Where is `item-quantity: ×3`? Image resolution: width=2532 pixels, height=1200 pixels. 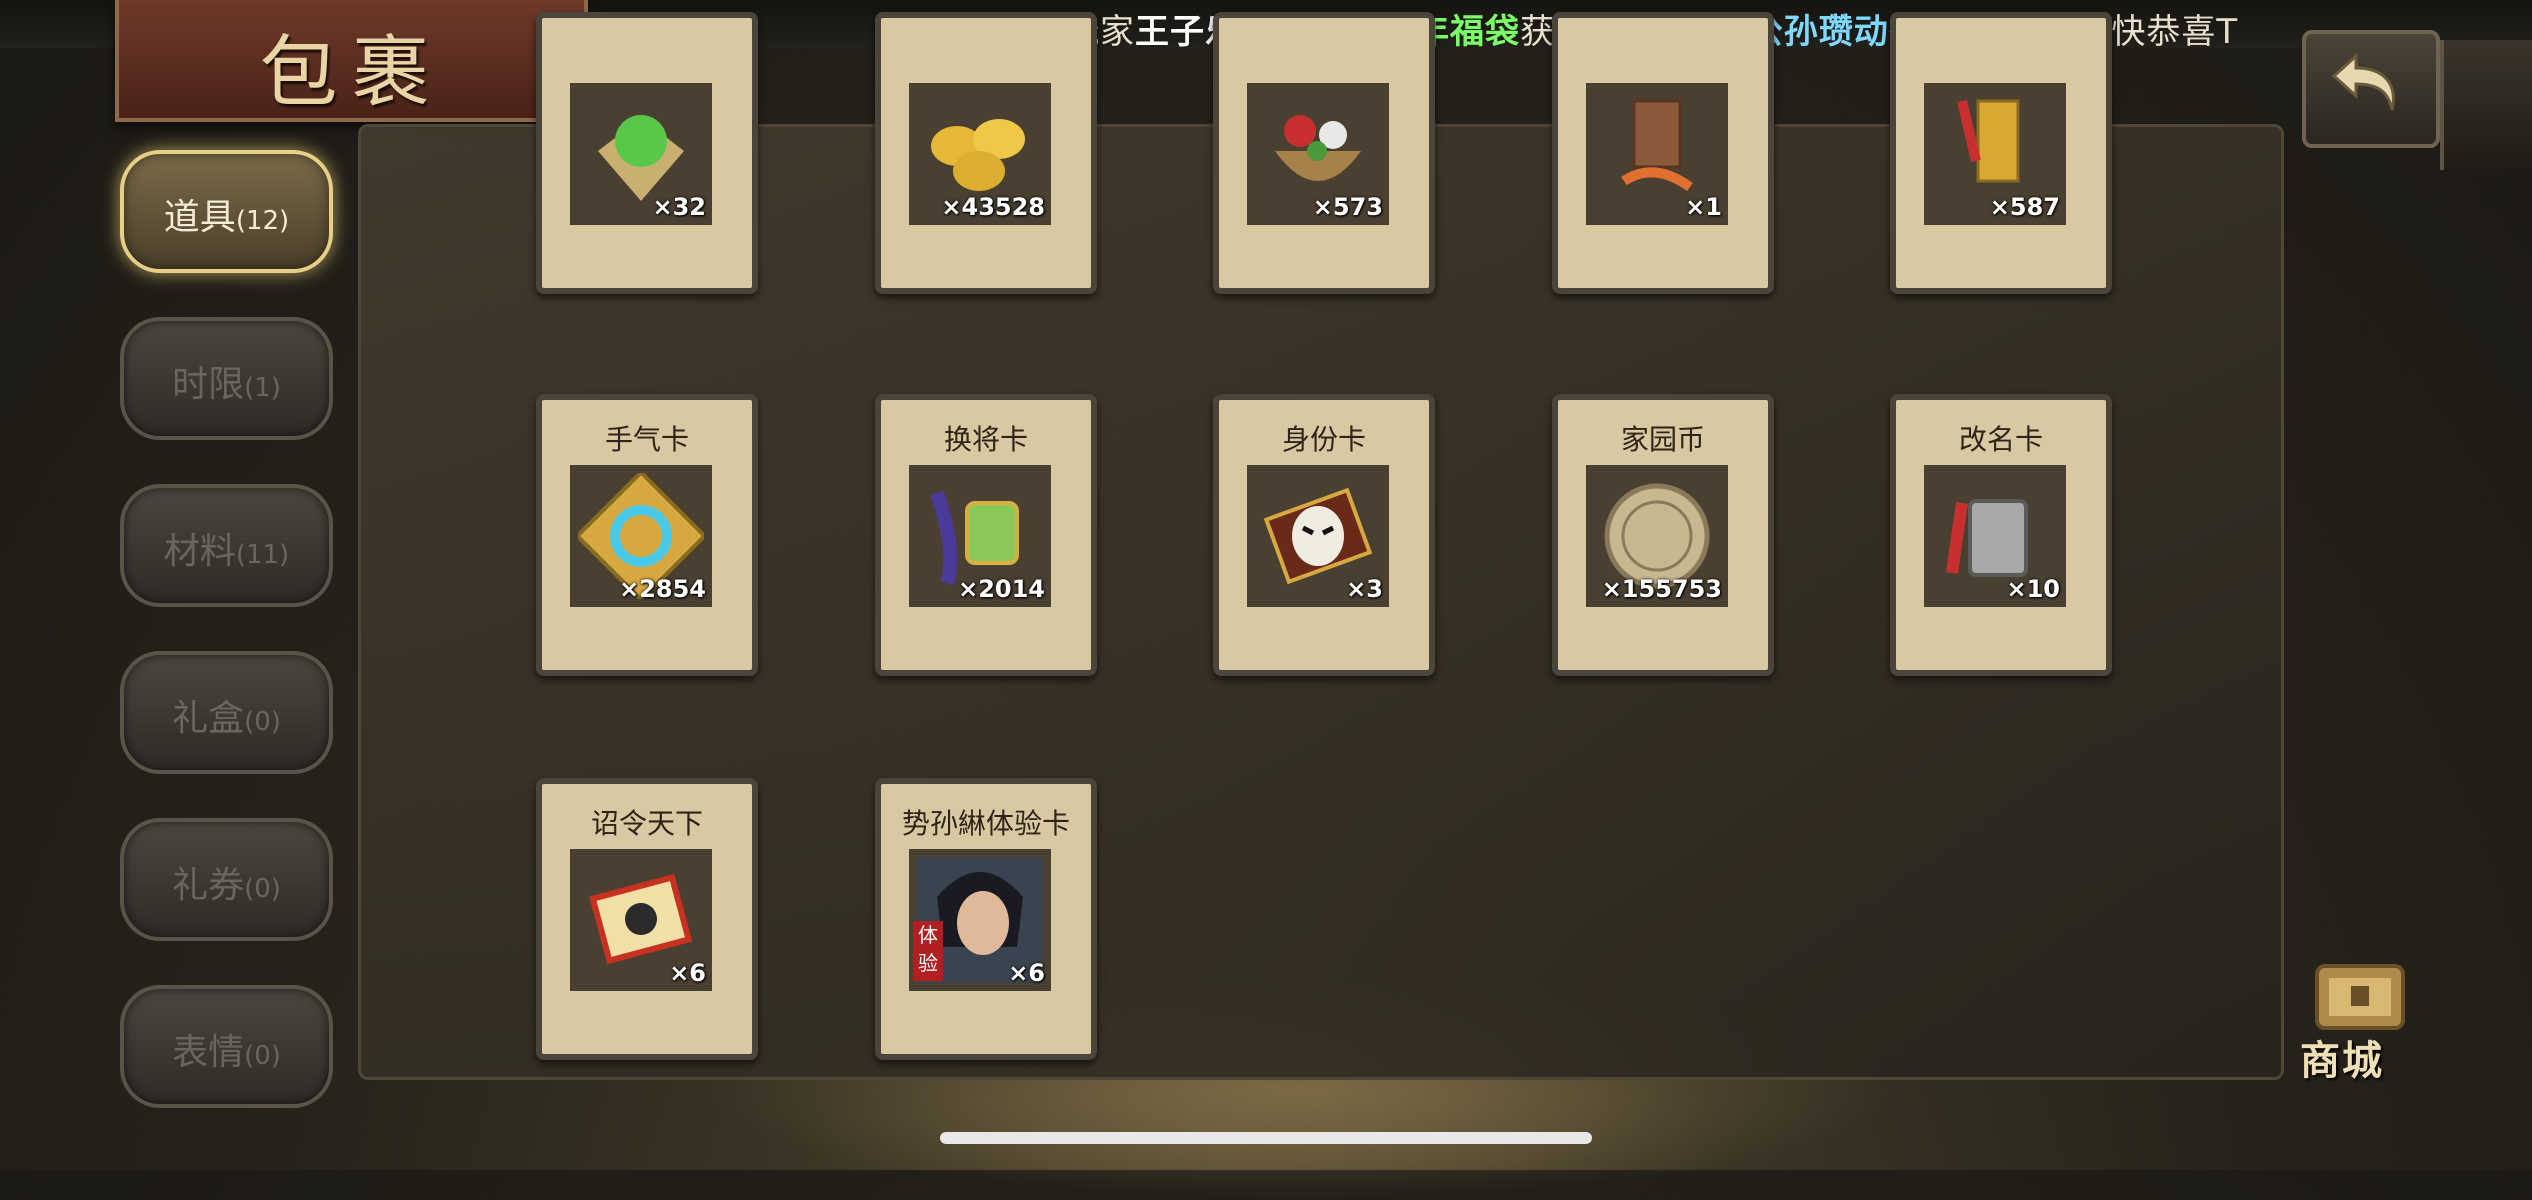
item-quantity: ×3 is located at coordinates (1364, 589).